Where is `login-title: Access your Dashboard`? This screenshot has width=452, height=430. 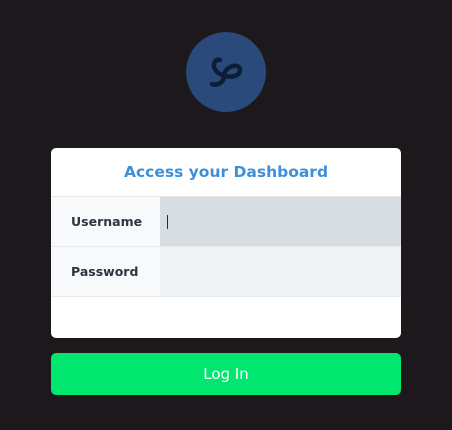
login-title: Access your Dashboard is located at coordinates (226, 172).